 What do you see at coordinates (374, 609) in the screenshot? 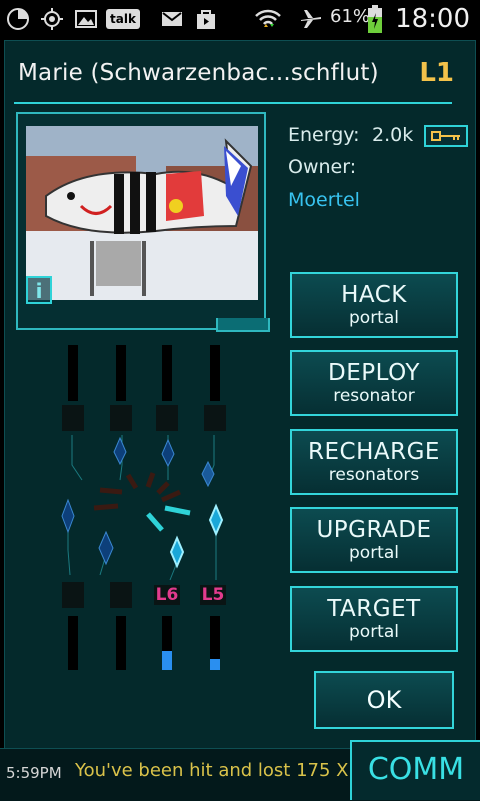
I see `target-label: TARGET` at bounding box center [374, 609].